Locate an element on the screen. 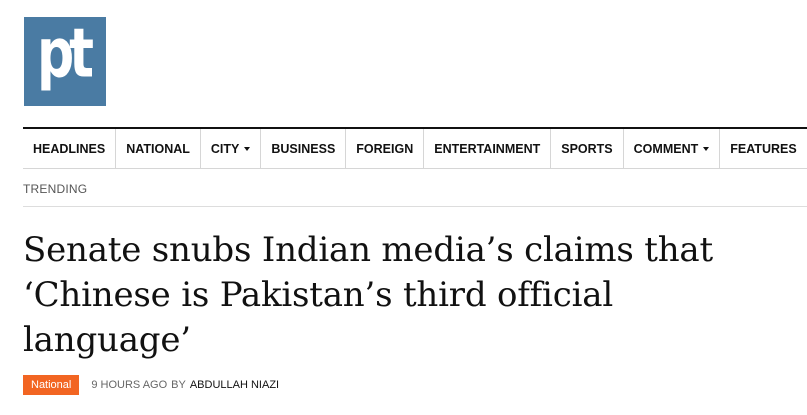  logo-text: pt is located at coordinates (65, 54).